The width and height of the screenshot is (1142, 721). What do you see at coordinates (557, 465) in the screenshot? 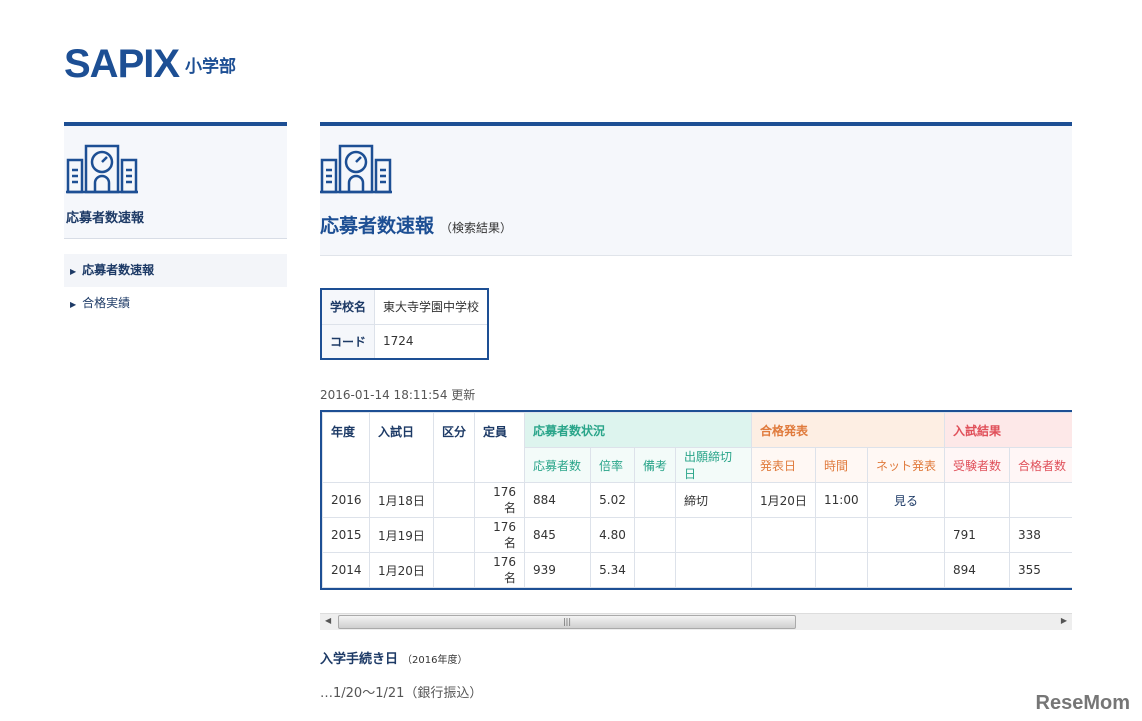
I see `subheader: 応募者数` at bounding box center [557, 465].